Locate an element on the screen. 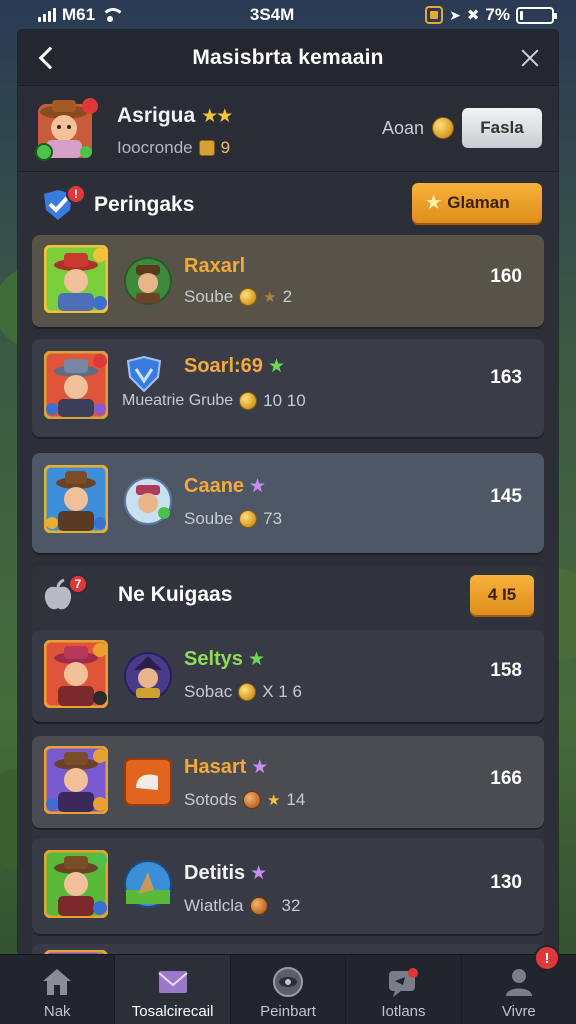 Image resolution: width=576 pixels, height=1024 pixels. leaderboard-row: Hasart ★ Sotods ★ 14 166 is located at coordinates (288, 782).